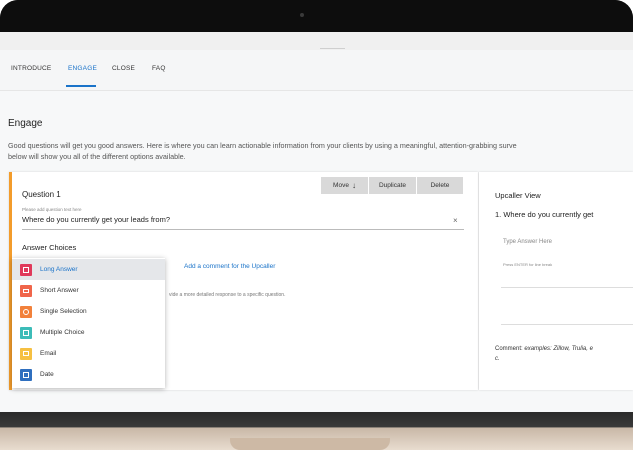 Image resolution: width=633 pixels, height=450 pixels. I want to click on question-hint: Please add question text here, so click(52, 209).